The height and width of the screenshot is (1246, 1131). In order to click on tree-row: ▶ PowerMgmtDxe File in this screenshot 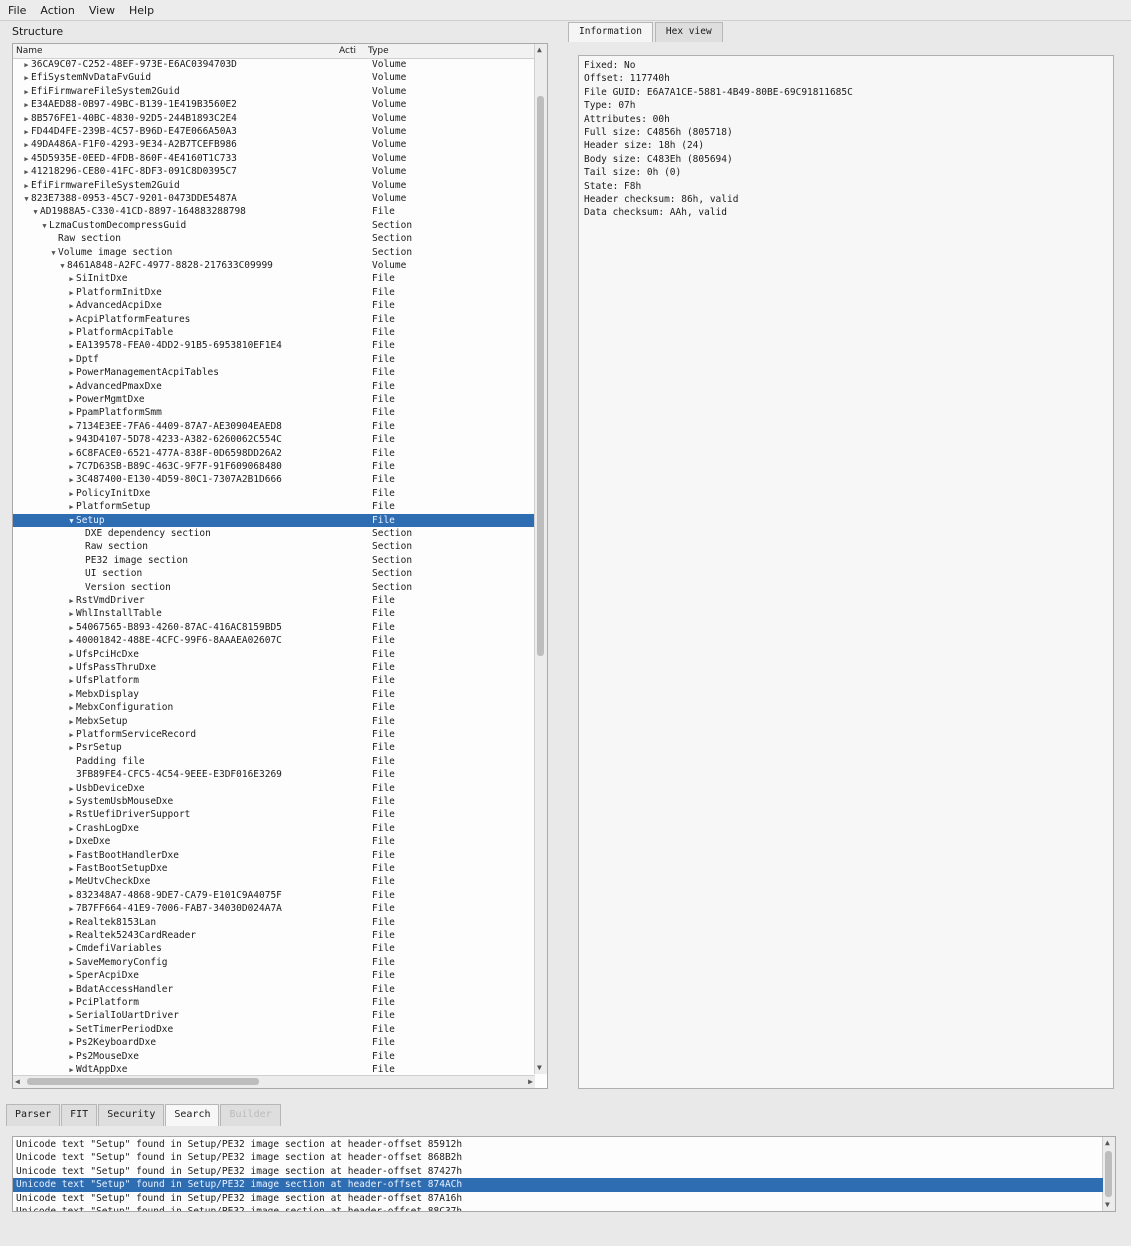, I will do `click(274, 399)`.